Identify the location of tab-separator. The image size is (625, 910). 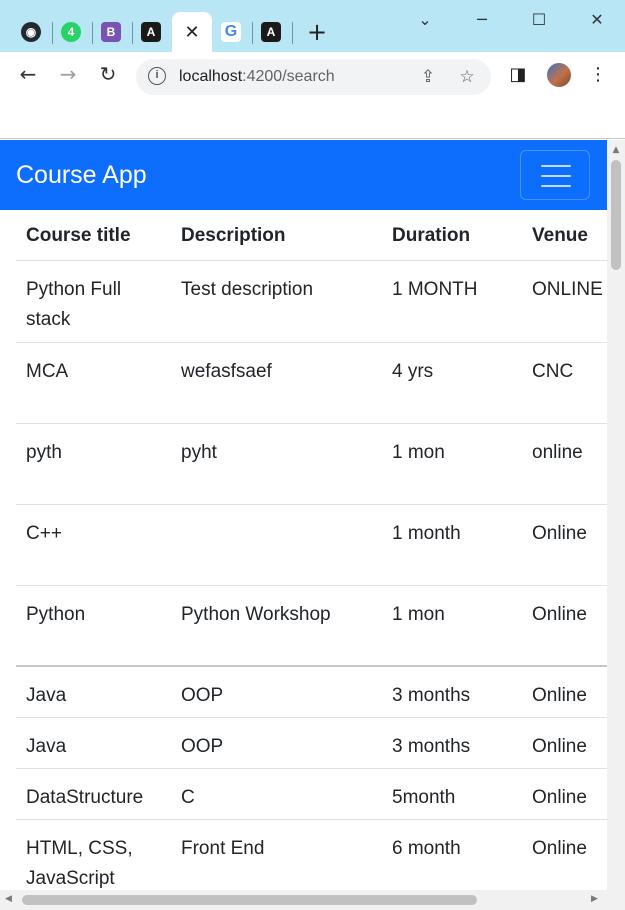
(292, 33).